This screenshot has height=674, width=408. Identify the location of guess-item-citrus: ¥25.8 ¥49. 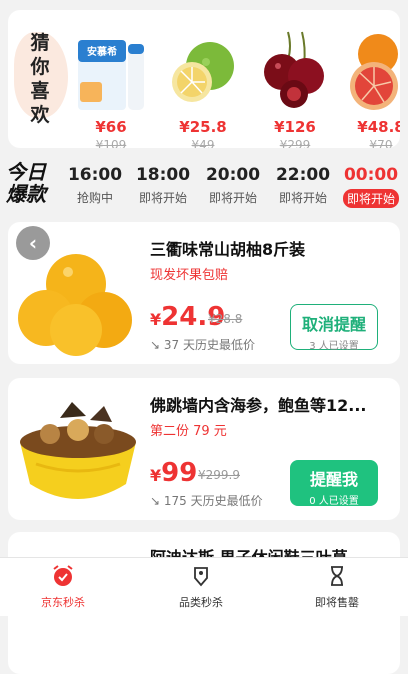
(203, 84).